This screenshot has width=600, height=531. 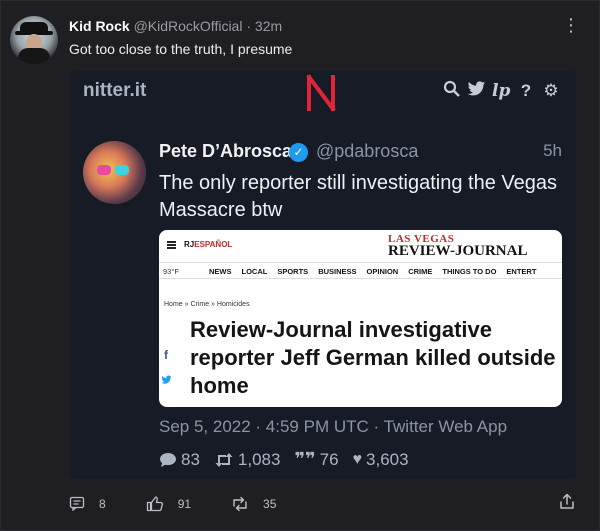 I want to click on help-icon: ?, so click(x=526, y=91).